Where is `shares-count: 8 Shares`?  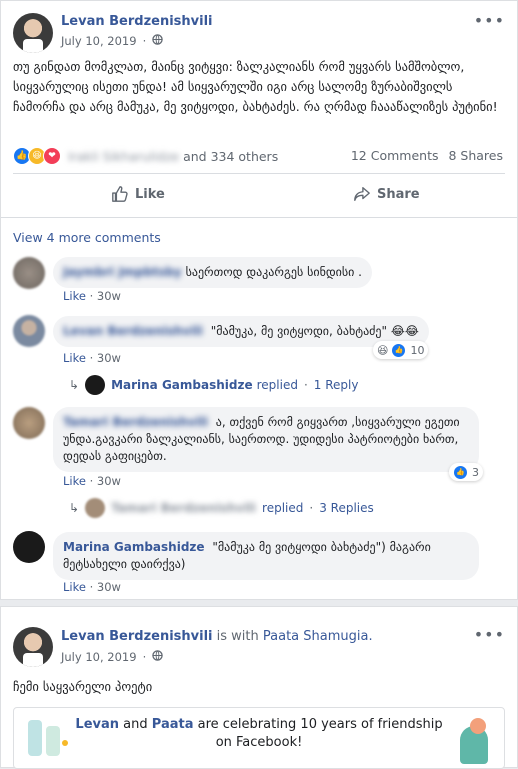 shares-count: 8 Shares is located at coordinates (475, 155).